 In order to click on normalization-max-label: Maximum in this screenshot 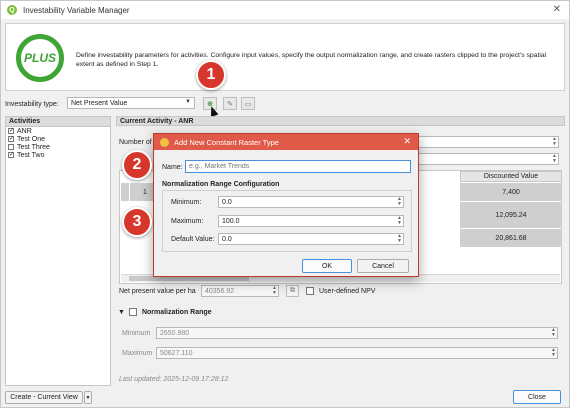, I will do `click(137, 353)`.